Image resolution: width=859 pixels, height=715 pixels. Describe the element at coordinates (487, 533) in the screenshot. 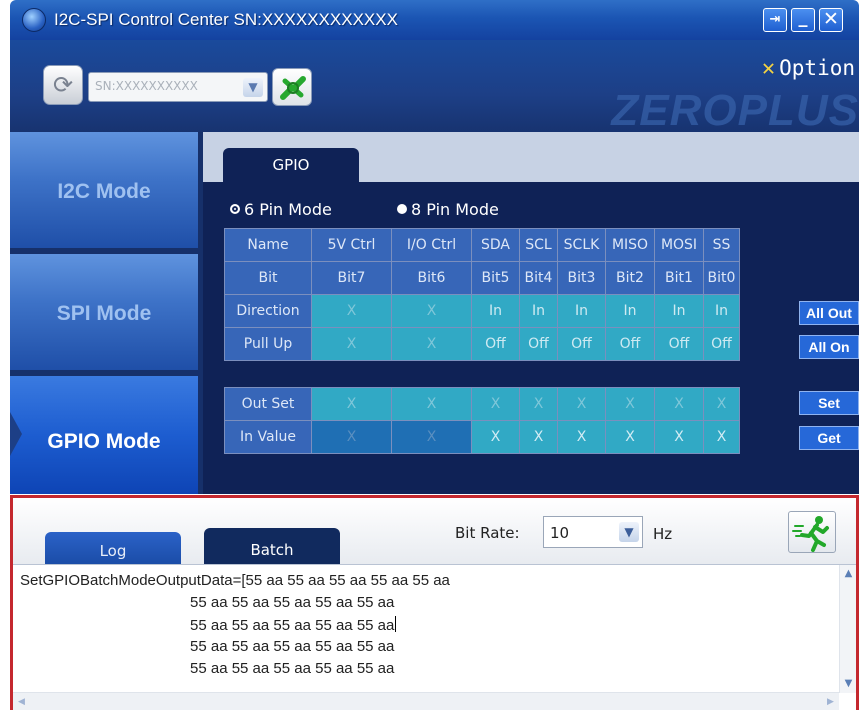

I see `bit-rate-label: Bit Rate:` at that location.